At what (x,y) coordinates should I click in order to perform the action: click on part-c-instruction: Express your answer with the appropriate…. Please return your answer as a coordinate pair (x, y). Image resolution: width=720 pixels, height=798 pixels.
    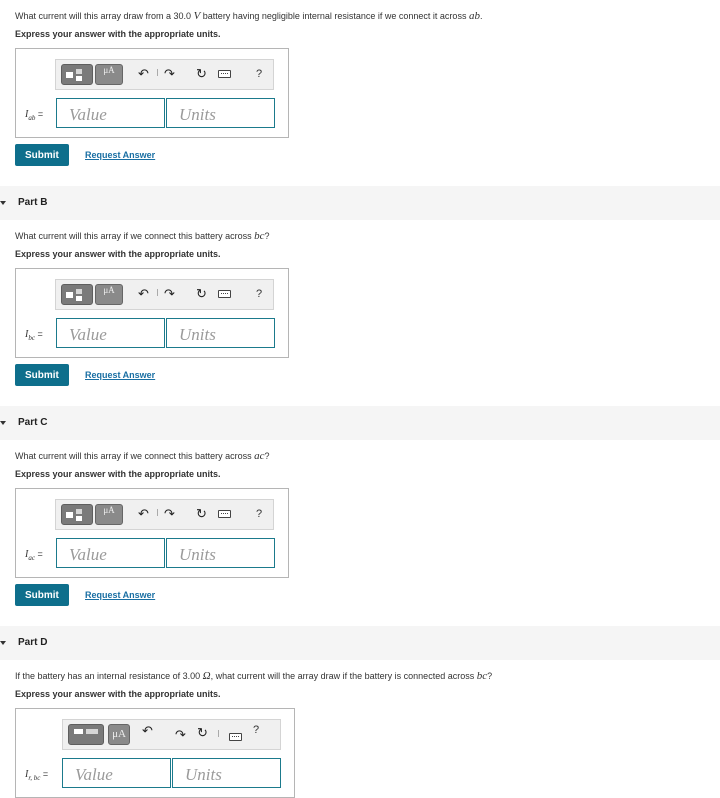
    Looking at the image, I should click on (118, 474).